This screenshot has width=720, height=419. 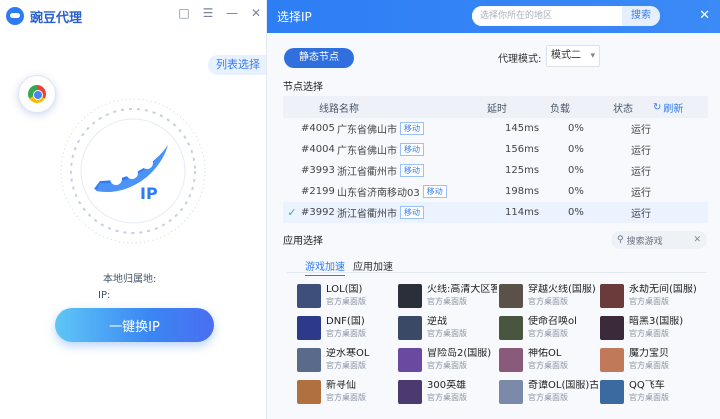 What do you see at coordinates (256, 13) in the screenshot?
I see `close-icon: ✕` at bounding box center [256, 13].